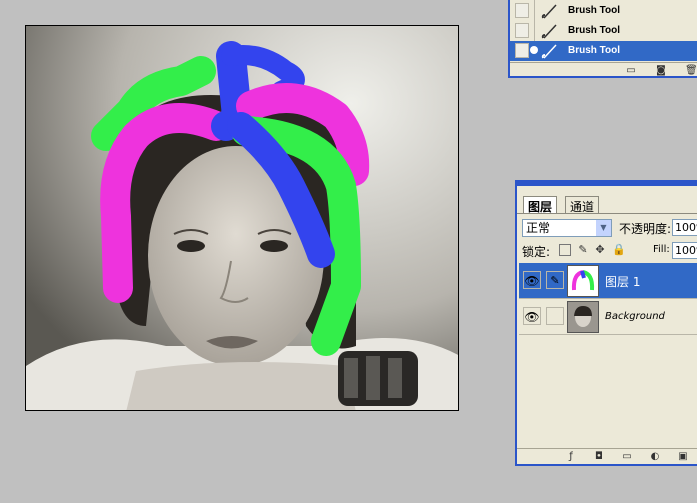 This screenshot has height=503, width=697. I want to click on lock-move-icon: ✥, so click(600, 250).